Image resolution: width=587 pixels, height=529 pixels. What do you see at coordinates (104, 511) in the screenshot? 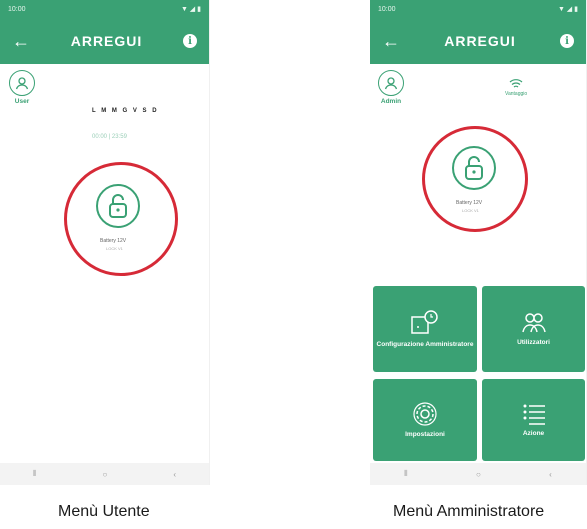
I see `caption-user-menu: Menù Utente` at bounding box center [104, 511].